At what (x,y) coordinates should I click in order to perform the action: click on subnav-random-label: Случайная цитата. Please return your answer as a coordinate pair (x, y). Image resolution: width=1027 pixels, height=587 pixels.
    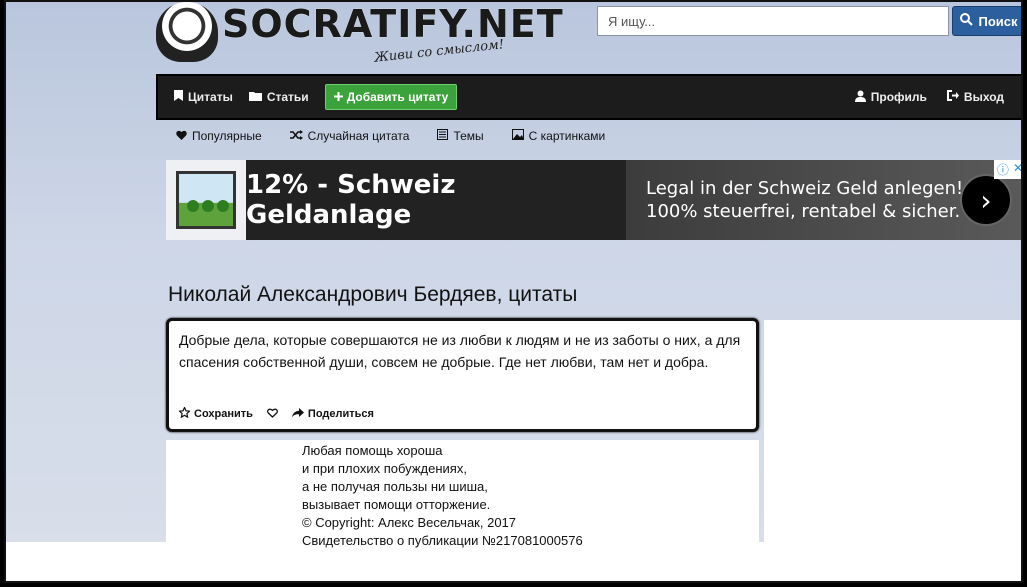
    Looking at the image, I should click on (358, 136).